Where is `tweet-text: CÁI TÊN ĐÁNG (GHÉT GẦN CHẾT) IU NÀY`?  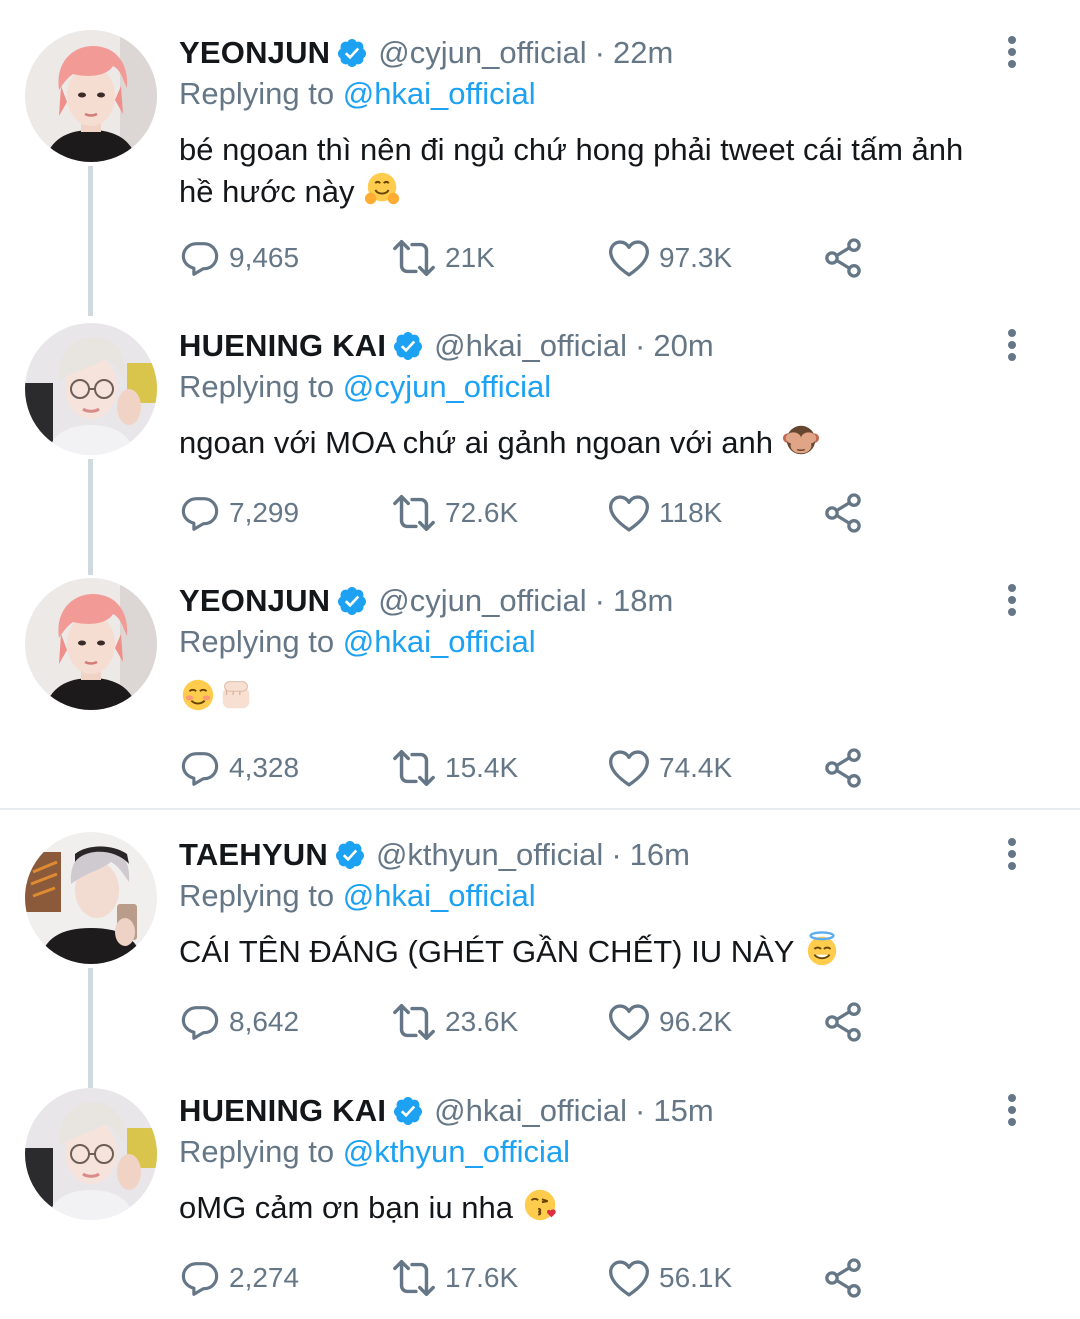 tweet-text: CÁI TÊN ĐÁNG (GHÉT GẦN CHẾT) IU NÀY is located at coordinates (594, 951).